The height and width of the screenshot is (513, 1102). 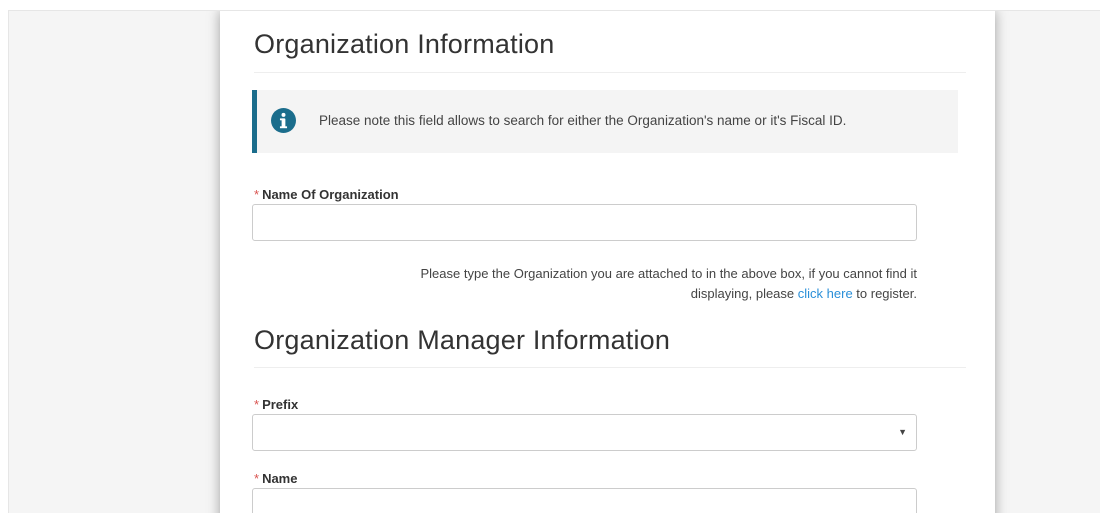 I want to click on prefix-label-text: Prefix, so click(x=280, y=404).